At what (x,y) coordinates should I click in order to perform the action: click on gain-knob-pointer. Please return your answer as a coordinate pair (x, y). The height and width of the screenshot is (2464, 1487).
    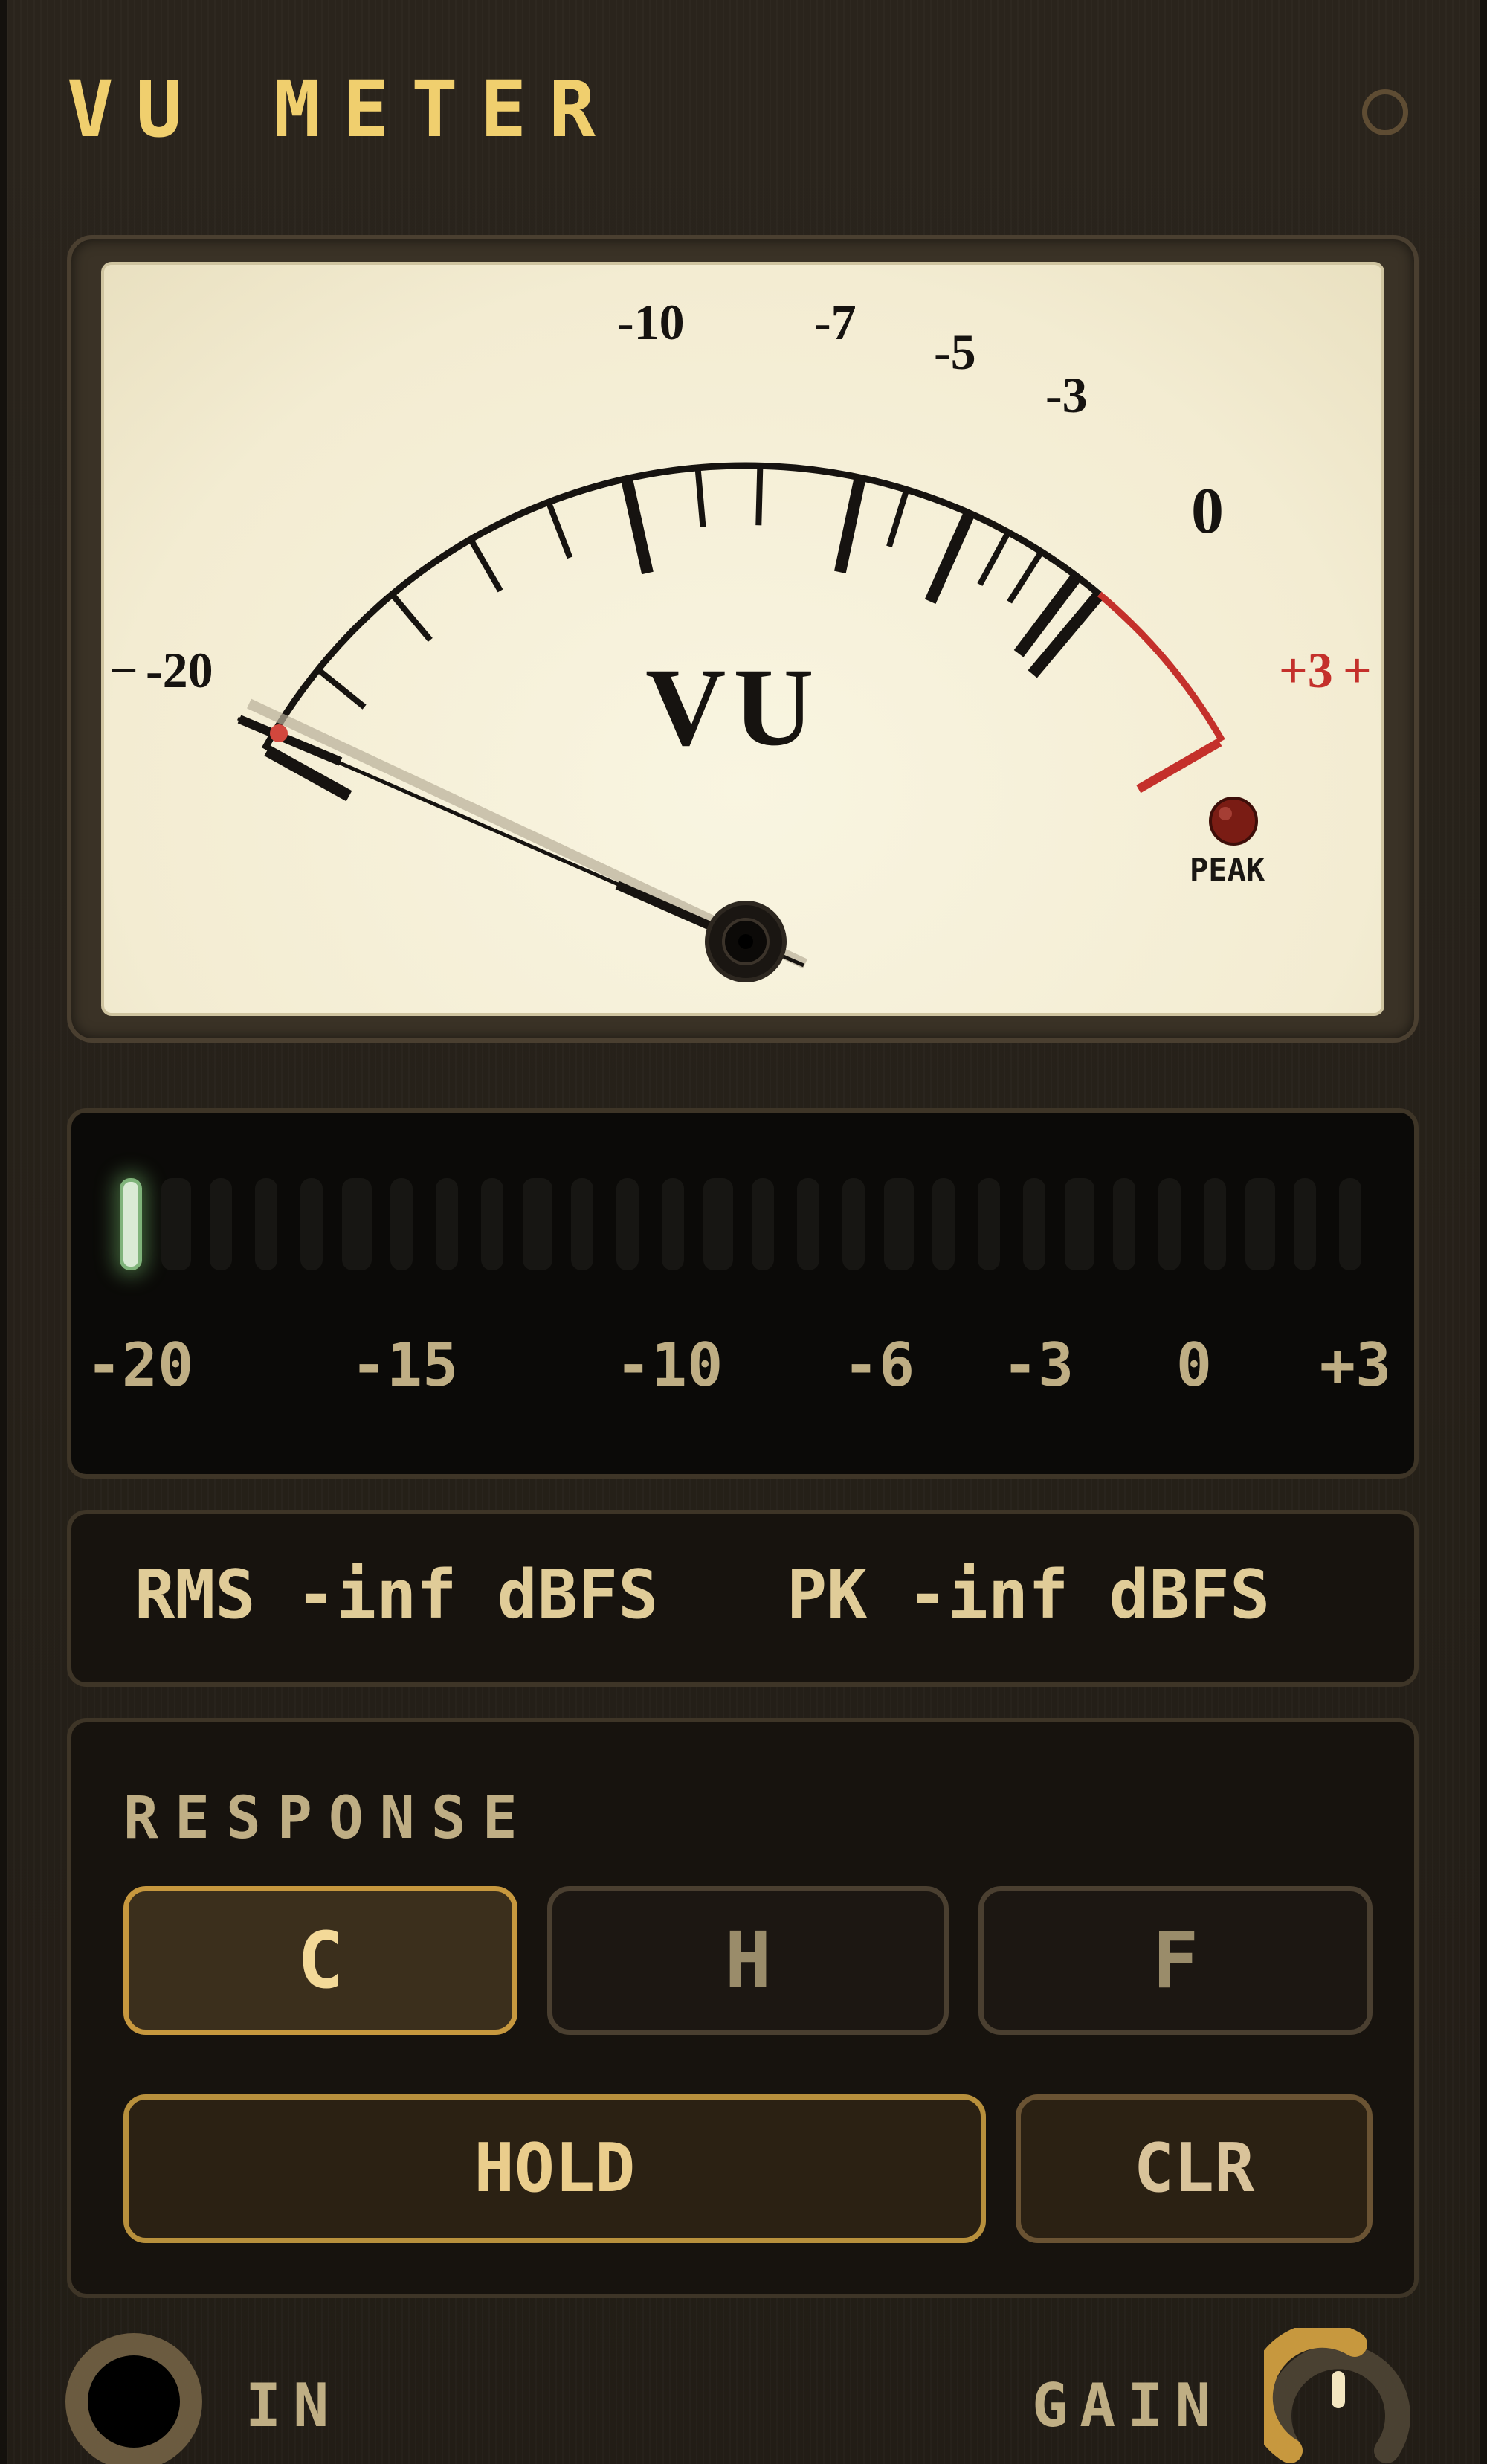
    Looking at the image, I should click on (1339, 2389).